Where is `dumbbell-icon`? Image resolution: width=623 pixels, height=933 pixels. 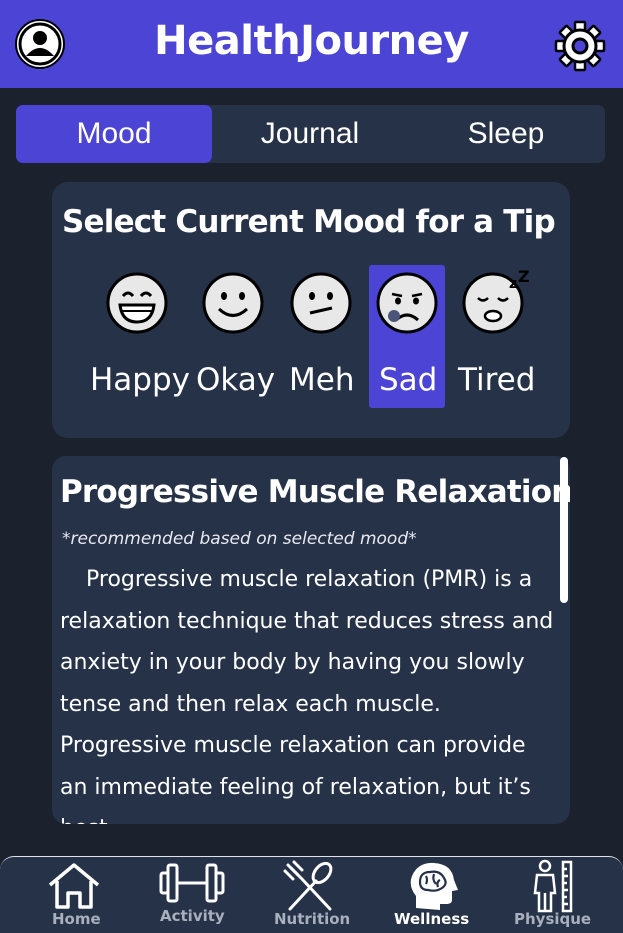
dumbbell-icon is located at coordinates (192, 883).